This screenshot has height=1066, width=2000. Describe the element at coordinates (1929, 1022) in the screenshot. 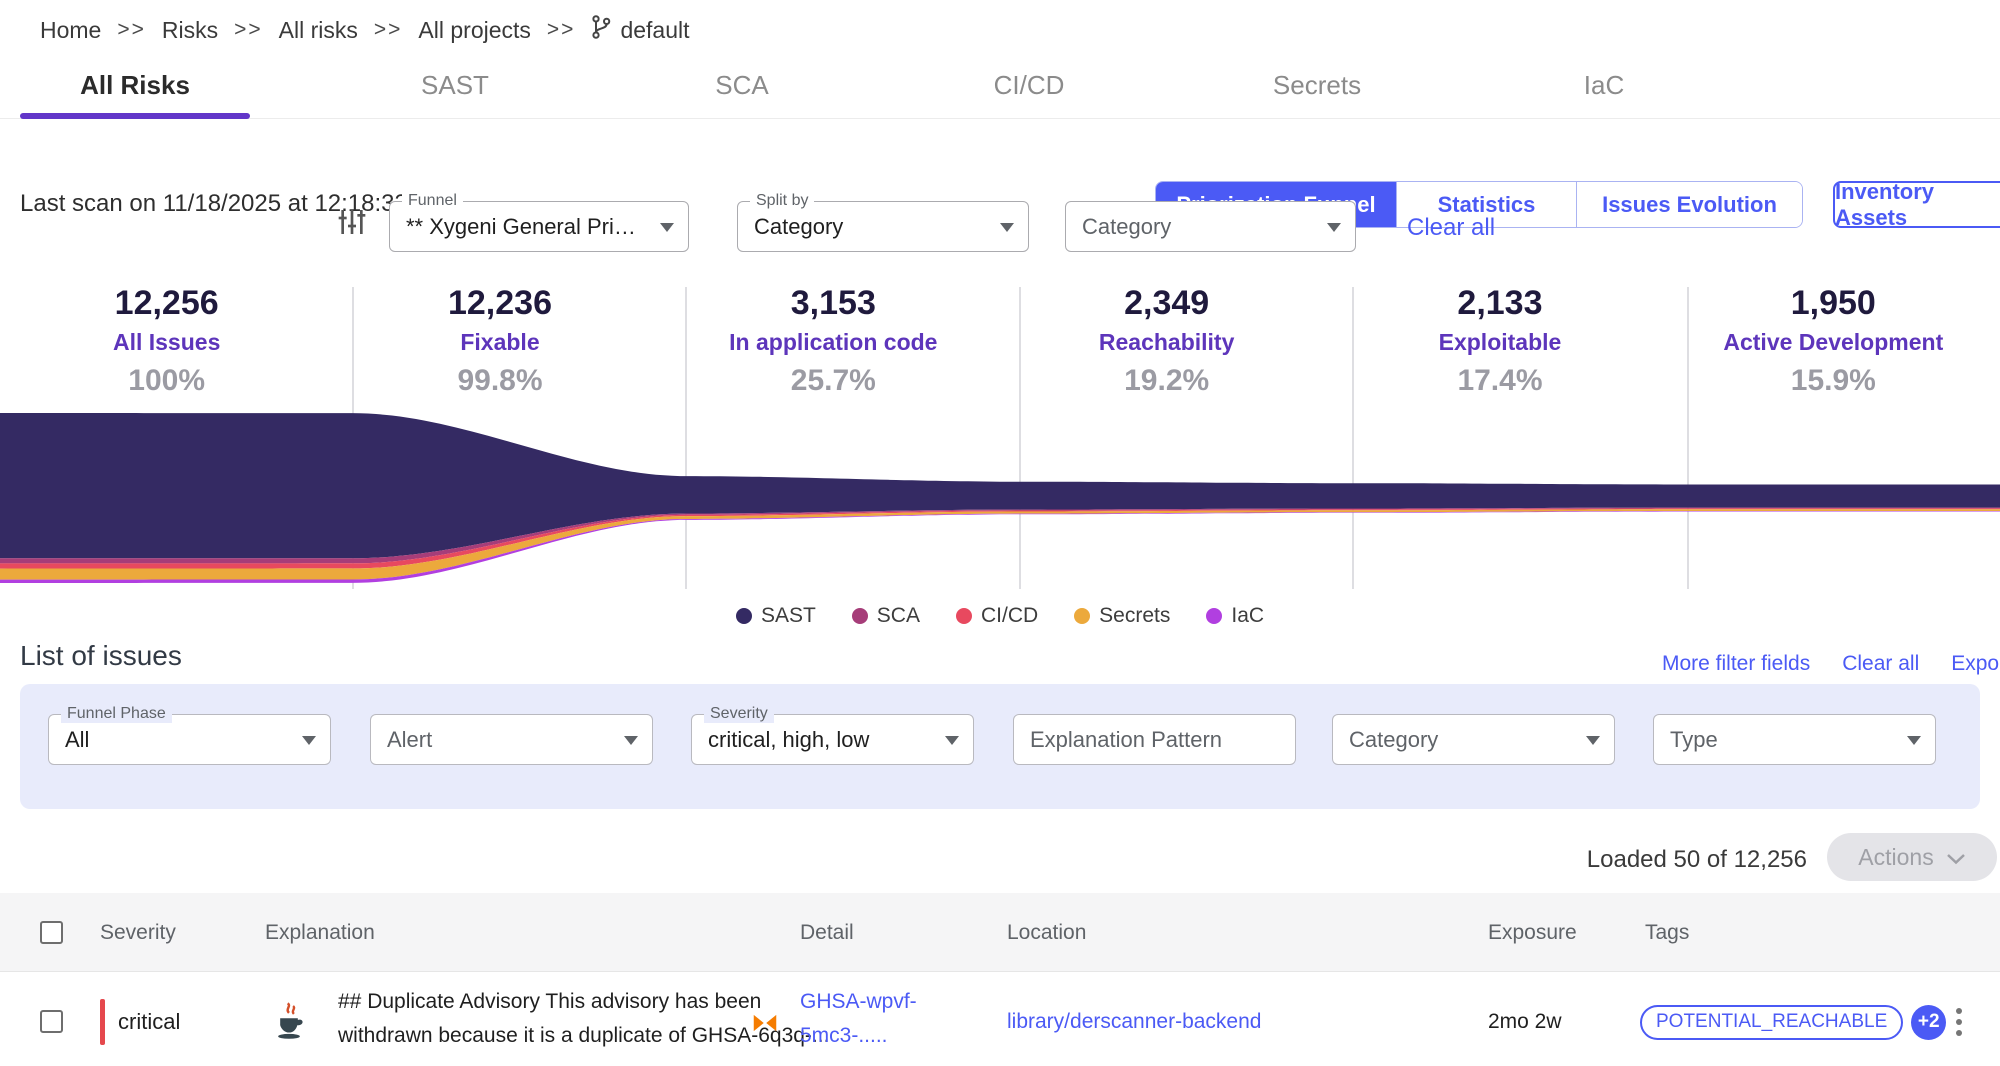

I see `more-tags-badge: +2` at that location.